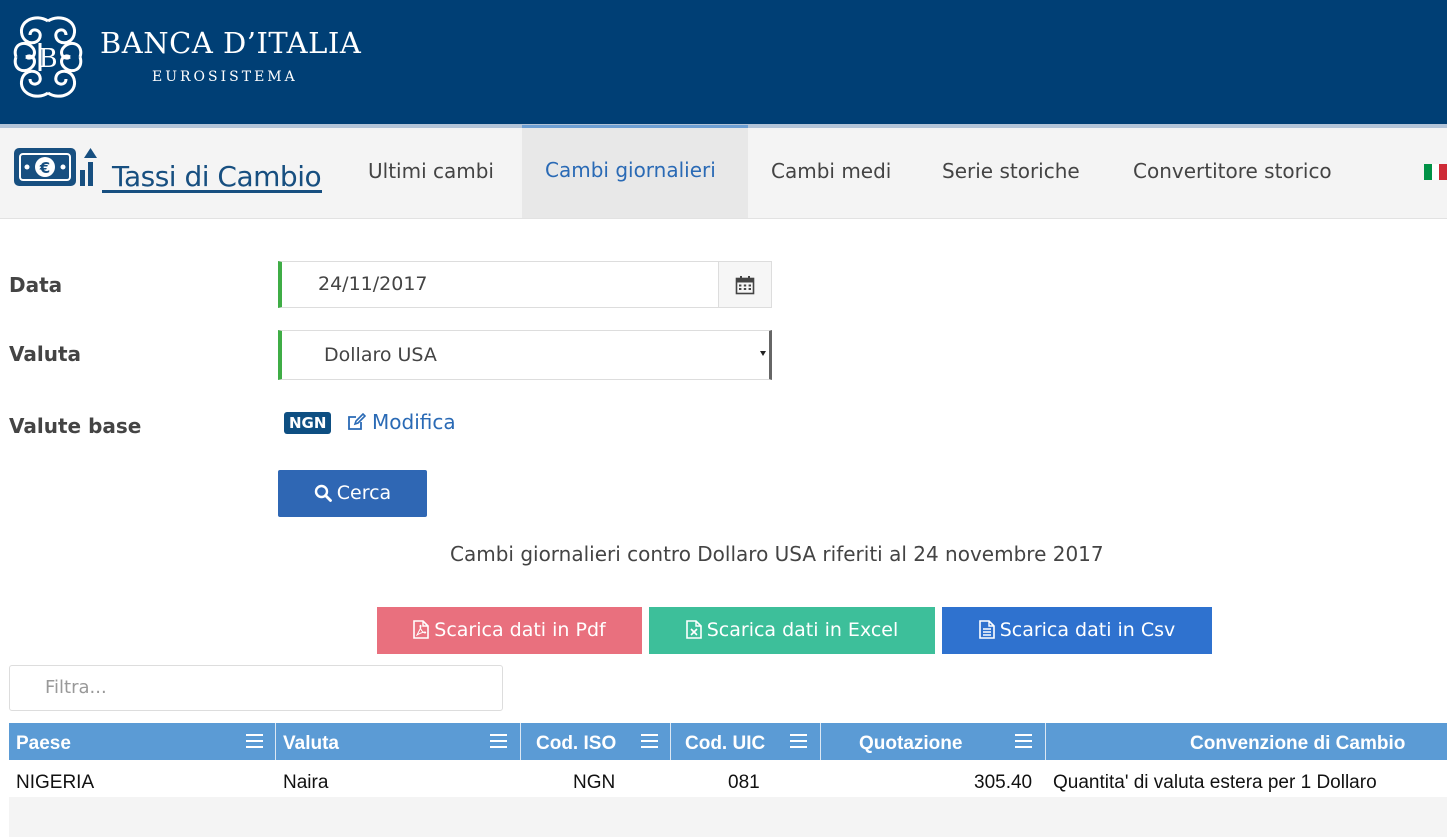 This screenshot has width=1447, height=837. What do you see at coordinates (1435, 172) in the screenshot?
I see `flag-italy-icon` at bounding box center [1435, 172].